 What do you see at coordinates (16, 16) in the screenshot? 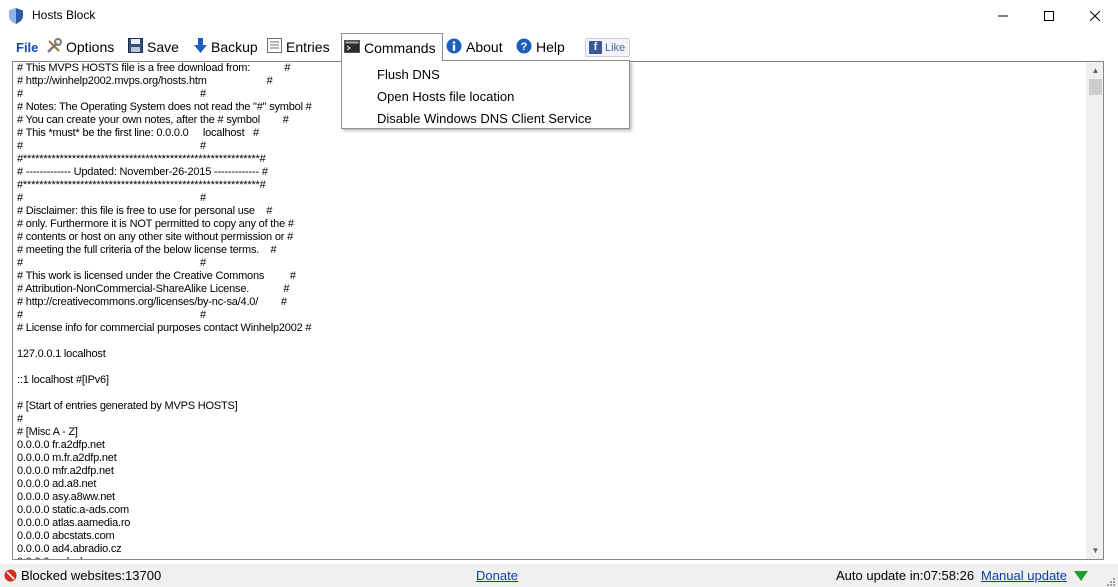
I see `shield-icon` at bounding box center [16, 16].